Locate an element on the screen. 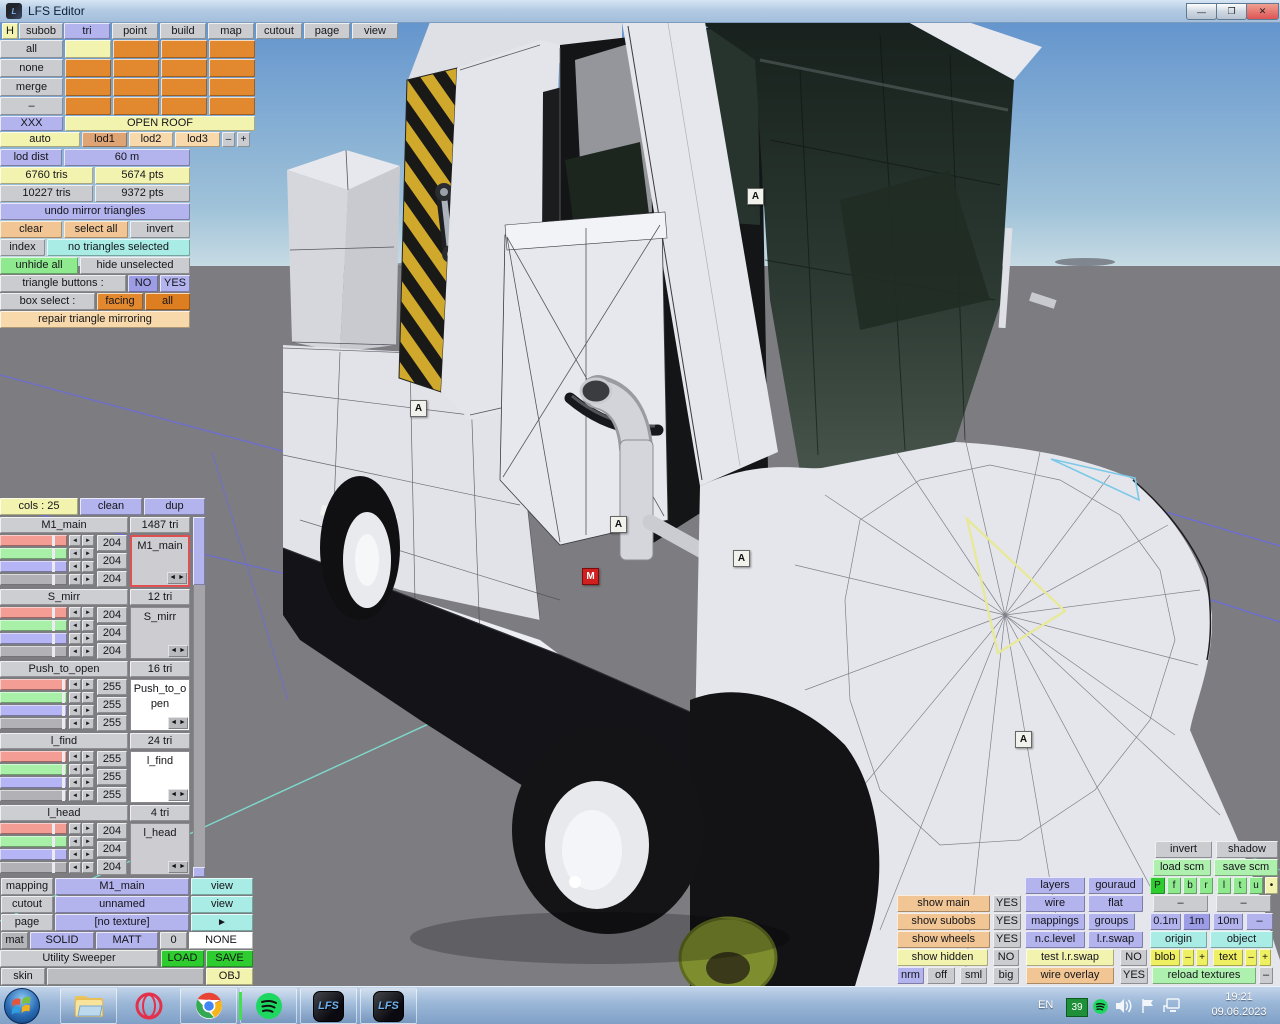 The width and height of the screenshot is (1280, 1024). reload-textures-button: reload textures is located at coordinates (1204, 975).